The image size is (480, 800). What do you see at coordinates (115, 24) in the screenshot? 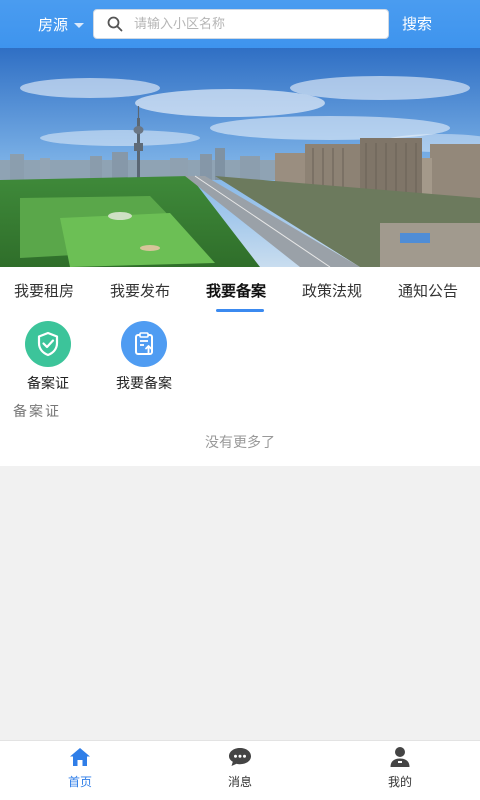
I see `search-icon` at bounding box center [115, 24].